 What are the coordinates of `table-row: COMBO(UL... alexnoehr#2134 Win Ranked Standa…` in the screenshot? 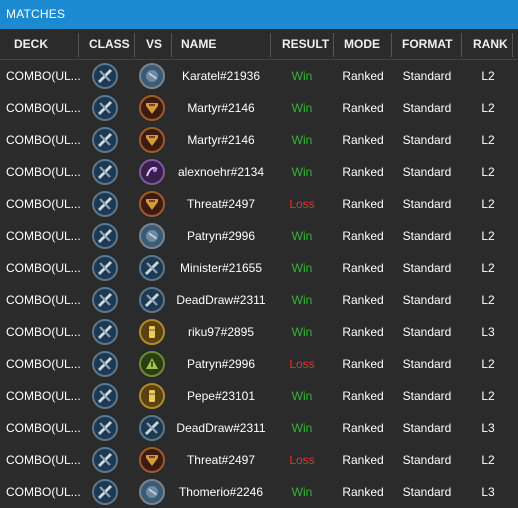 It's located at (259, 172).